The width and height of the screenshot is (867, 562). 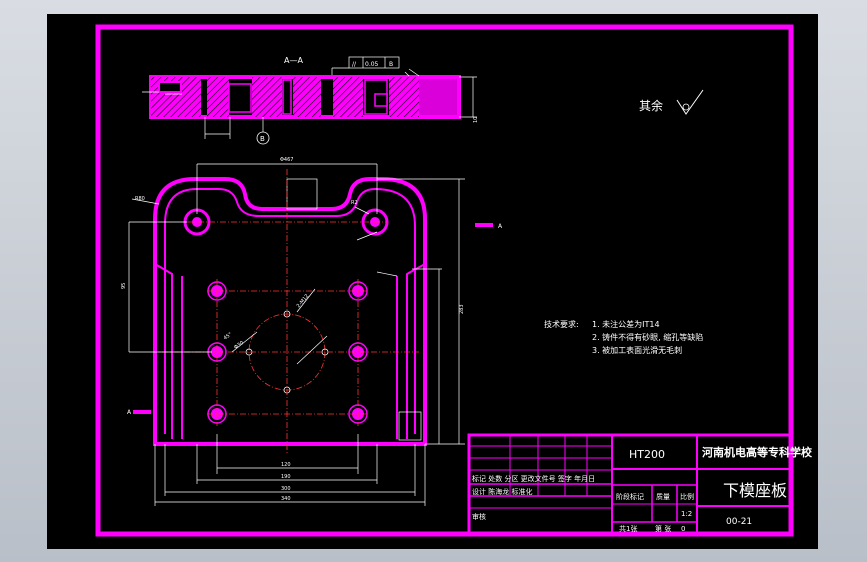 What do you see at coordinates (168, 351) in the screenshot?
I see `left-rib` at bounding box center [168, 351].